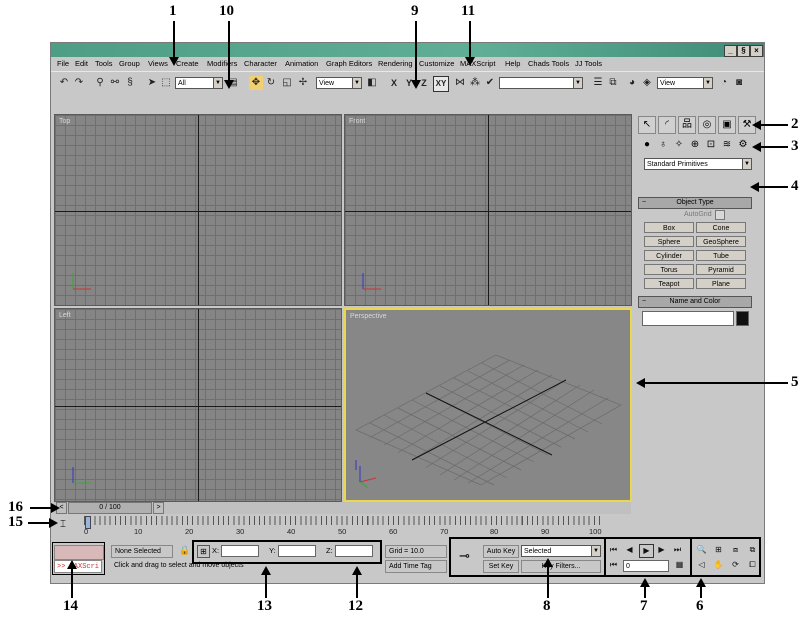 The width and height of the screenshot is (809, 623). I want to click on callout-9: 9, so click(415, 11).